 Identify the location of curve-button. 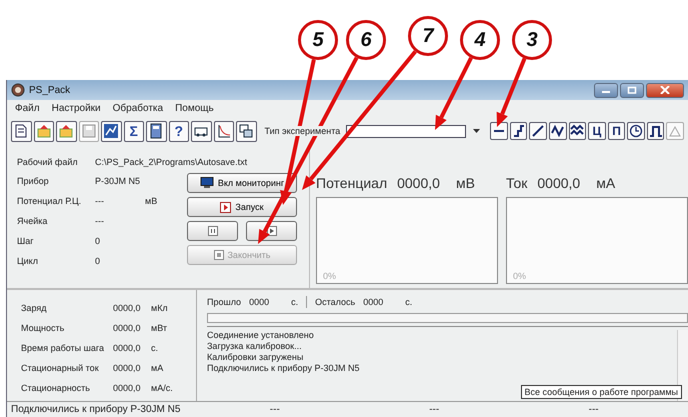
(224, 131).